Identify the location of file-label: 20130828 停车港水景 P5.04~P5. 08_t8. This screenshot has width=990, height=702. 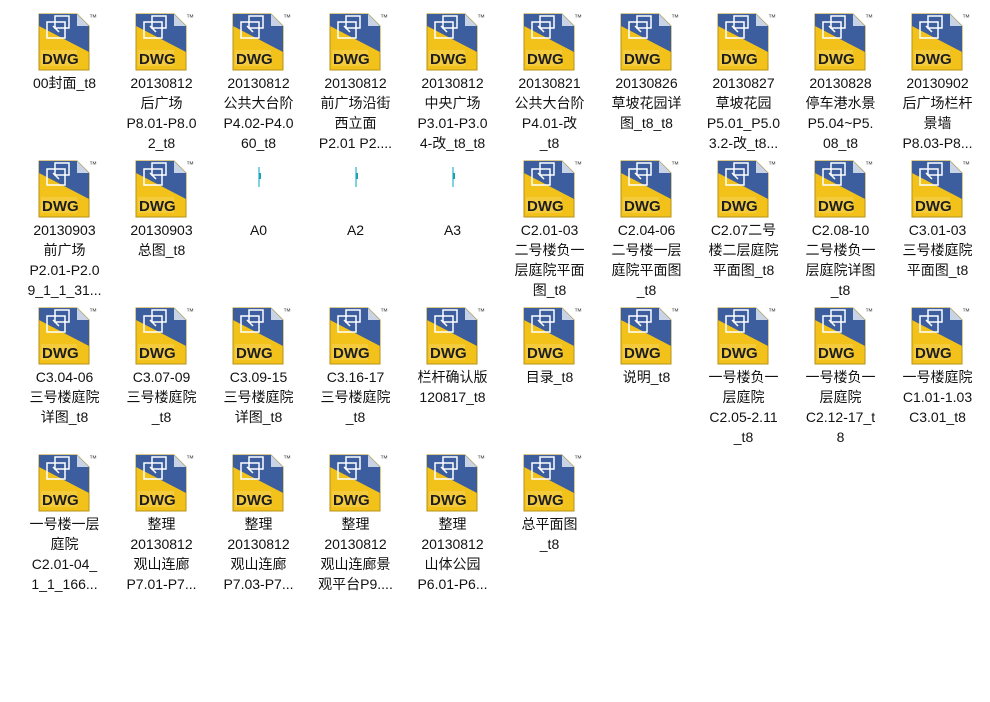
(840, 113).